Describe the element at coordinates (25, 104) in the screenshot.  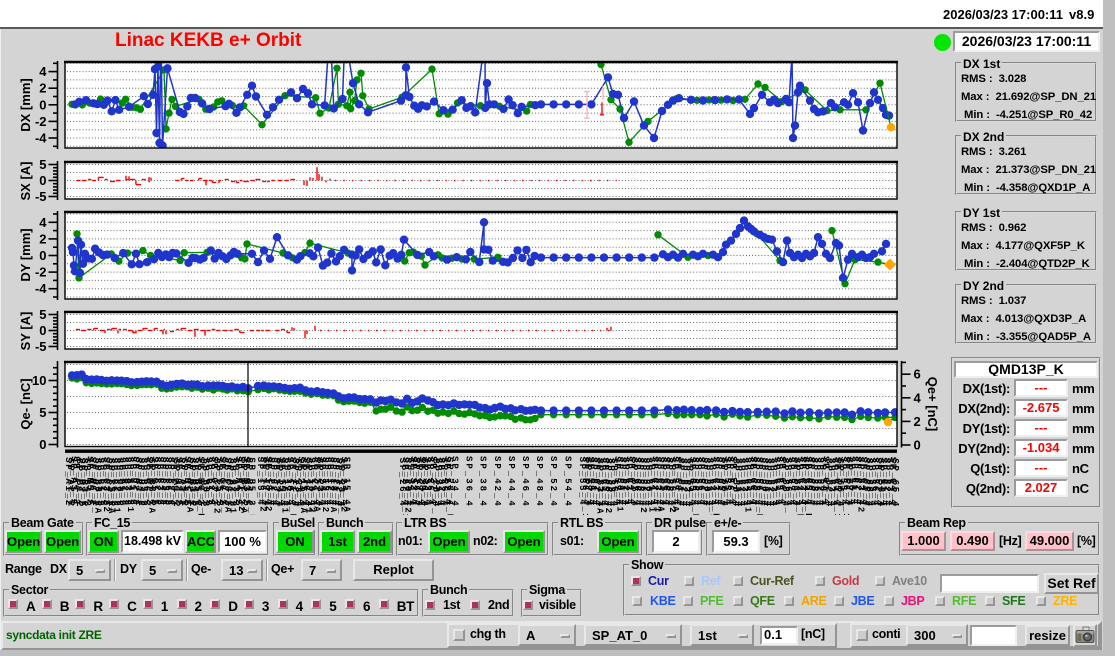
I see `svg-text: DX [mm]` at that location.